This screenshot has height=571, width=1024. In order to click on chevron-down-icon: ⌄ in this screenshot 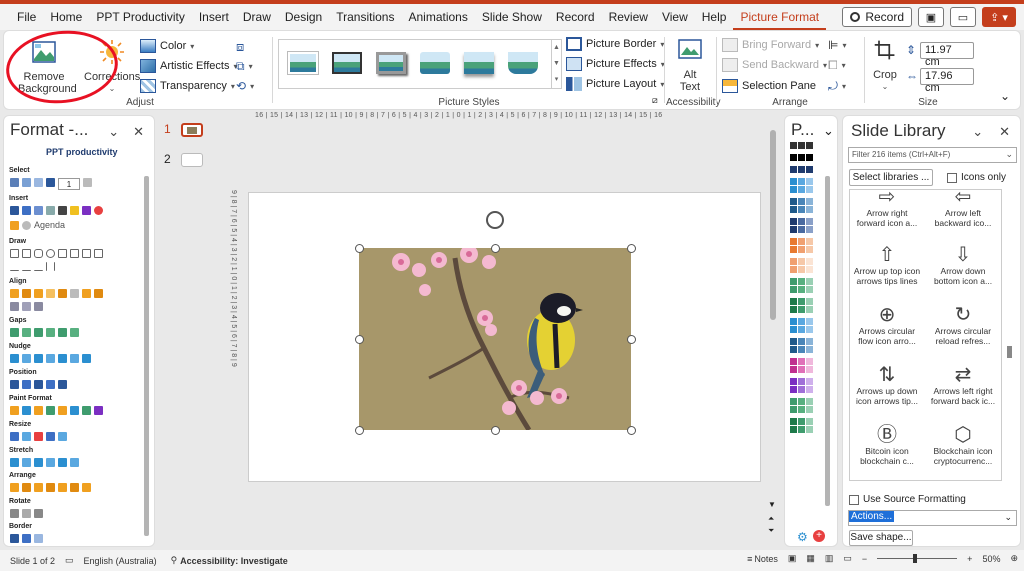, I will do `click(1008, 517)`.